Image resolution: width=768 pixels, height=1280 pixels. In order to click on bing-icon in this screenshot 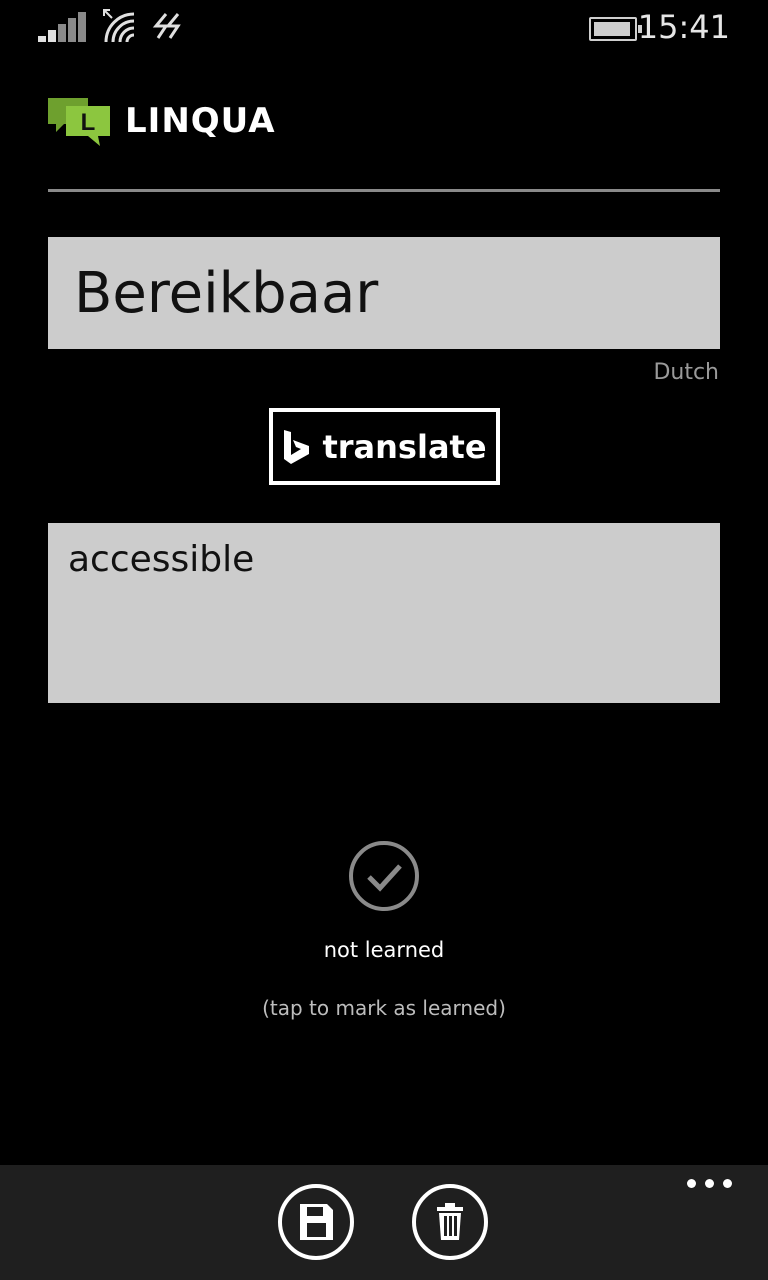, I will do `click(297, 446)`.